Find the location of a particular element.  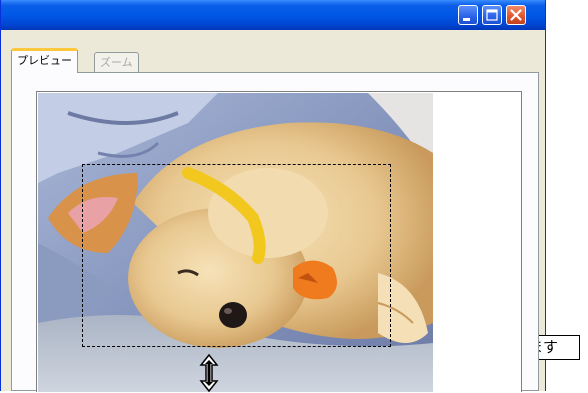

close-icon is located at coordinates (516, 15).